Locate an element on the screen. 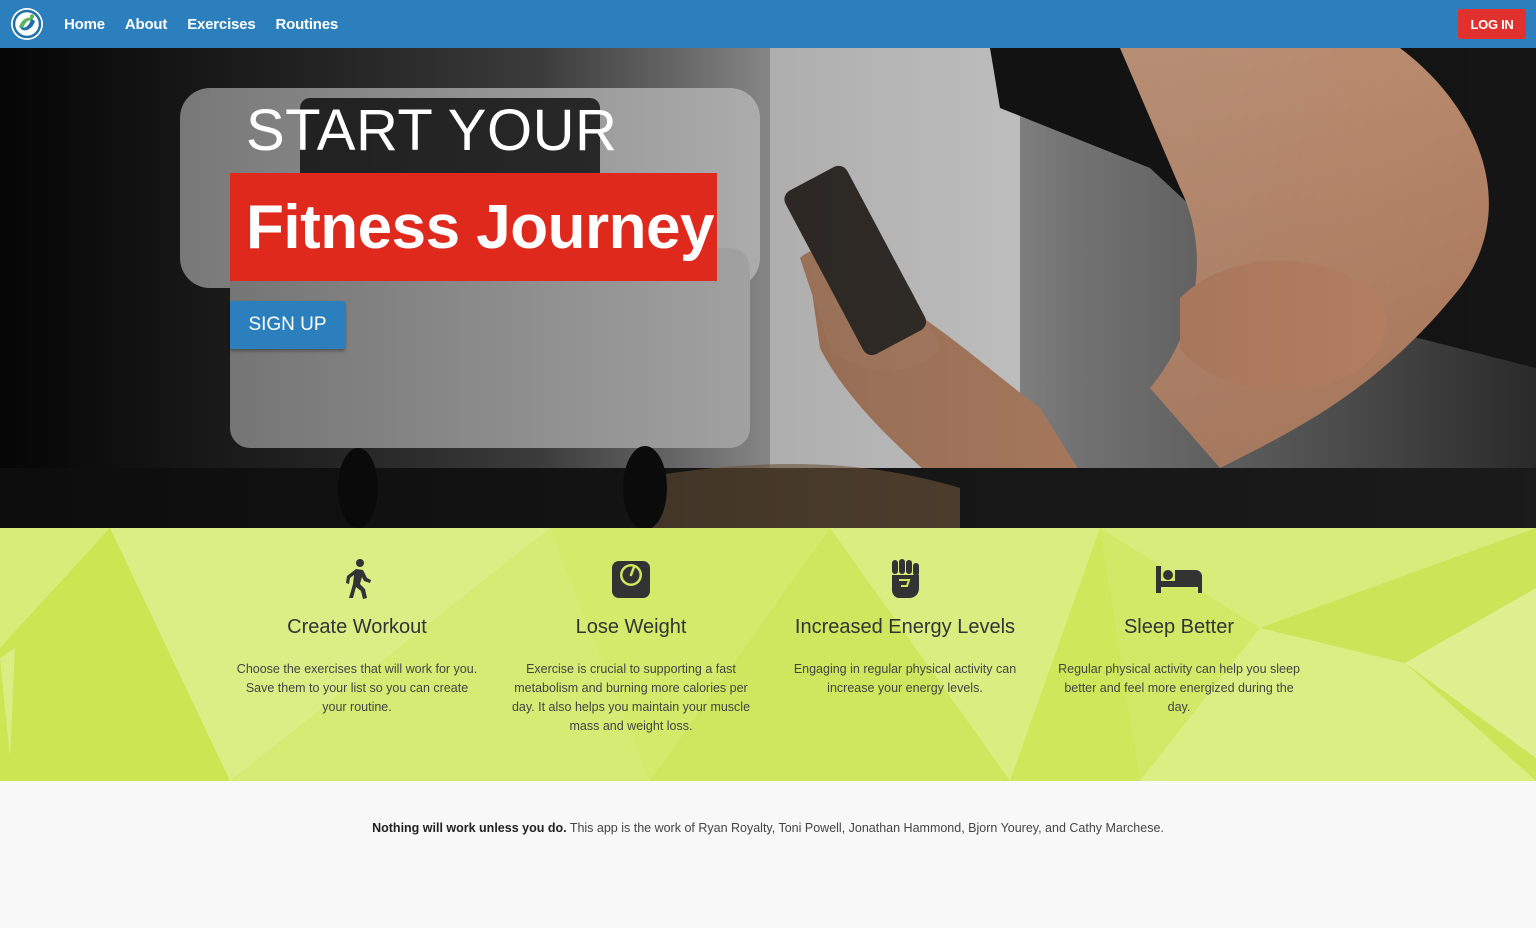  hero-title-fitness: Fitness Journey is located at coordinates (473, 227).